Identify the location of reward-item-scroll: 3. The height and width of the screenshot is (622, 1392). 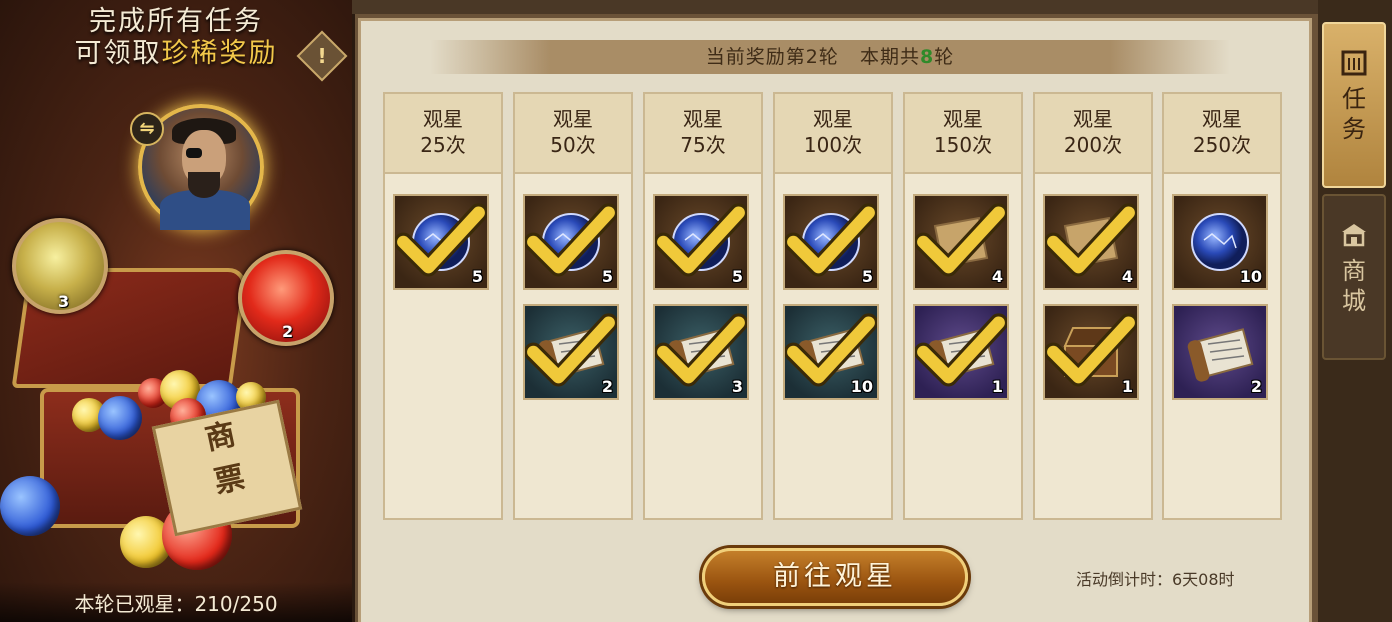
(701, 352).